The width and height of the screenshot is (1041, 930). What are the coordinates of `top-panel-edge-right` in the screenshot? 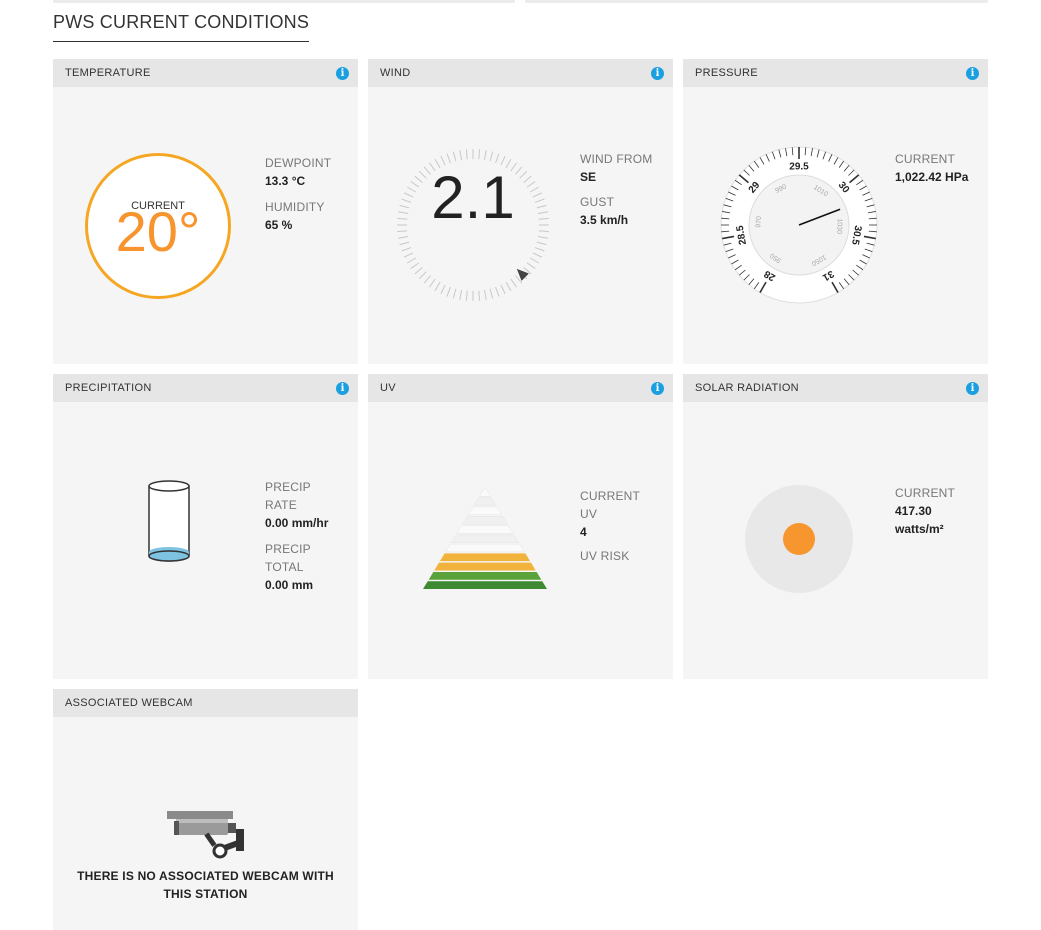 It's located at (756, 1).